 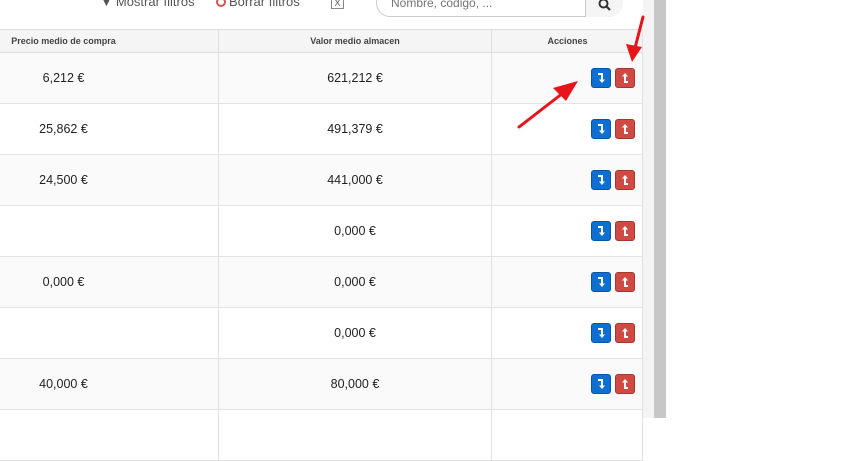 I want to click on table-row: 25,862 € 491,379 €, so click(x=321, y=129).